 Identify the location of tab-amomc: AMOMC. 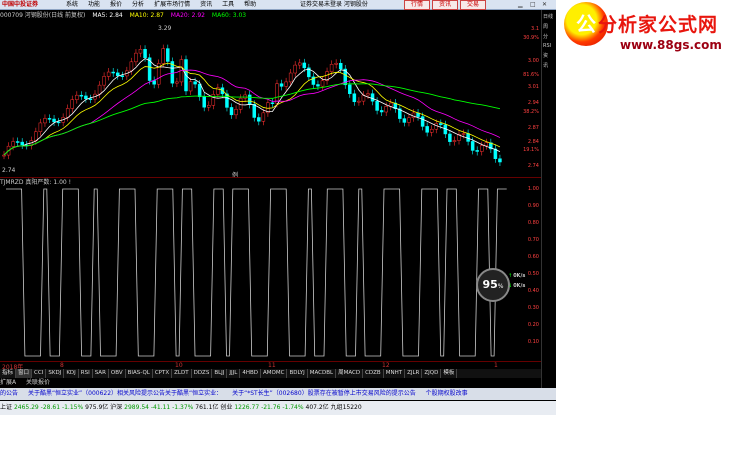
(274, 373).